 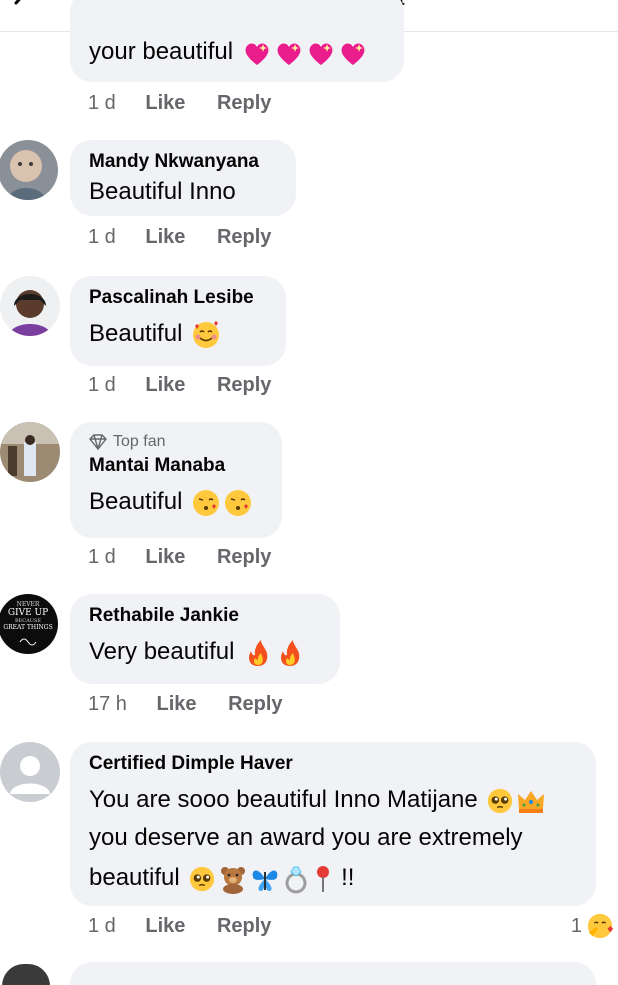 I want to click on crown-icon, so click(x=531, y=801).